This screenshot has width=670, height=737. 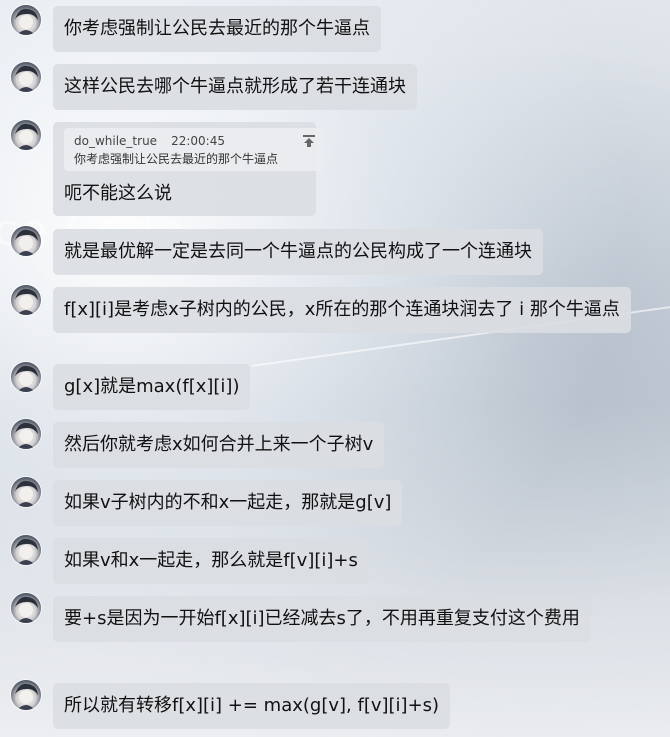 I want to click on pin-to-top-icon, so click(x=309, y=141).